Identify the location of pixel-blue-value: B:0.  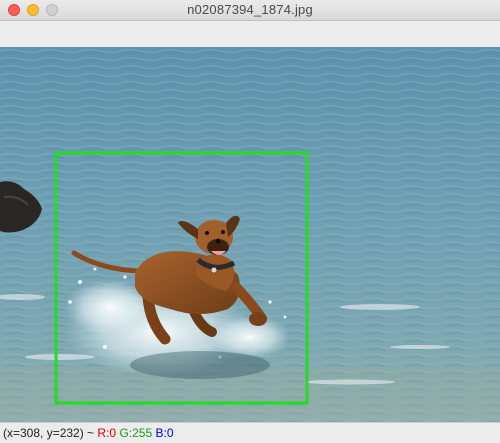
(164, 433).